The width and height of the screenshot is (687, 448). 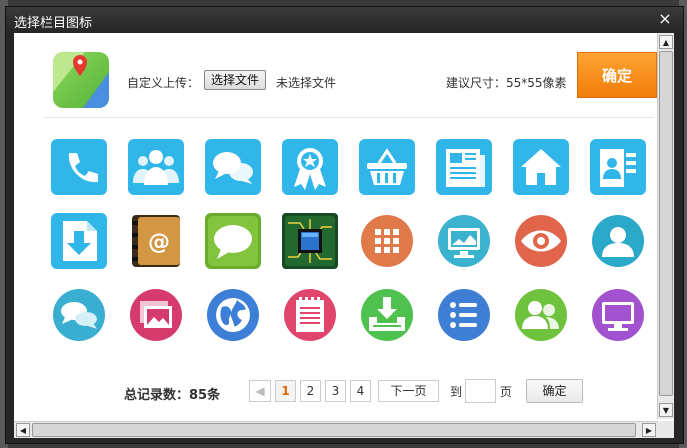 I want to click on page-2-button: 2, so click(x=310, y=391).